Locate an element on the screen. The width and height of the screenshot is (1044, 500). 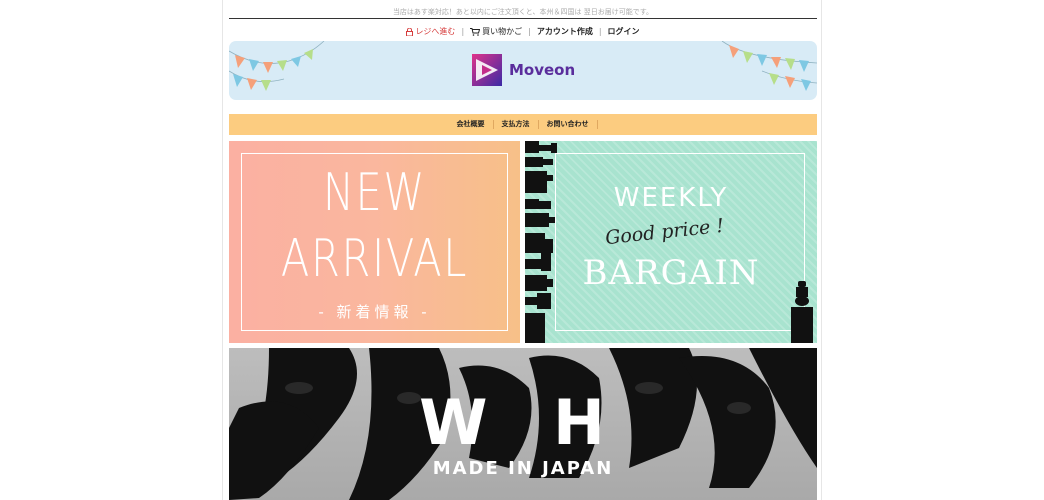
new-arrival-line2: ARRIVAL is located at coordinates (374, 259).